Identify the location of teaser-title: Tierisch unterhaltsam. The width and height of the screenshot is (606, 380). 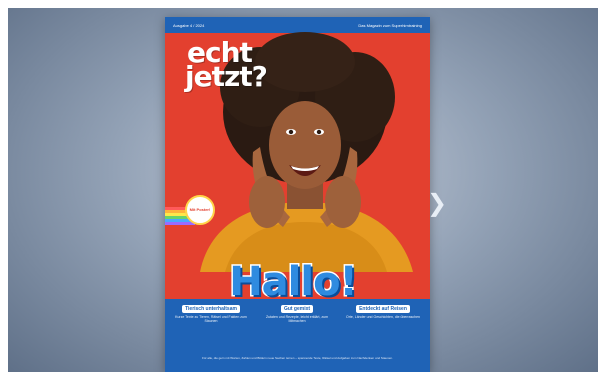
(211, 309).